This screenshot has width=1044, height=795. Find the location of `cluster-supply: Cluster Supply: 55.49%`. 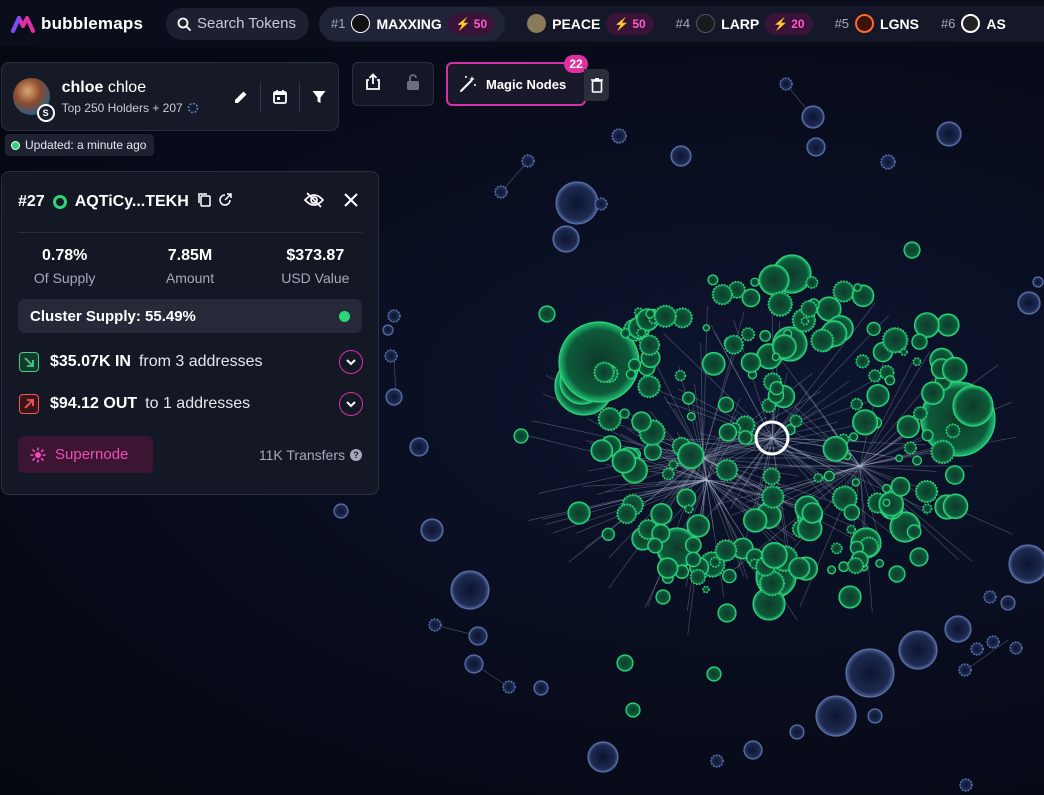

cluster-supply: Cluster Supply: 55.49% is located at coordinates (190, 316).